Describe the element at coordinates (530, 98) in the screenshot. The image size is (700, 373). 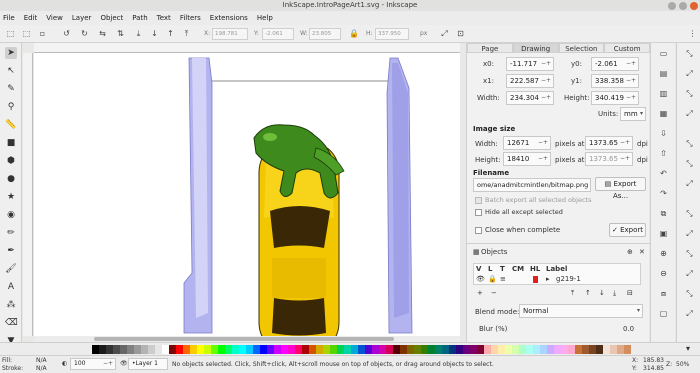
I see `width-field: 234.304 −+` at that location.